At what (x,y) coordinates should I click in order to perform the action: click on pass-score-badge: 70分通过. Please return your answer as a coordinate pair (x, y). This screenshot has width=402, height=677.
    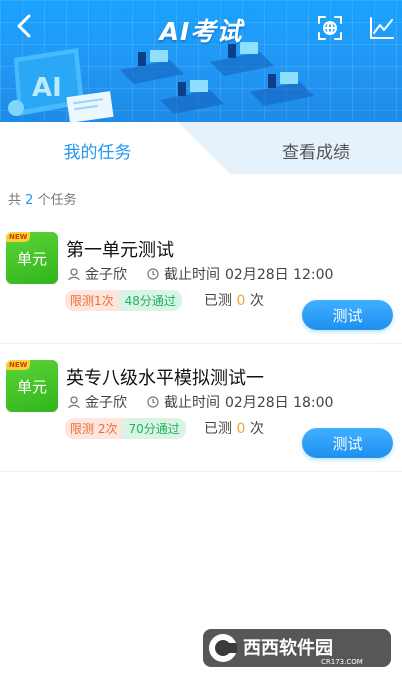
    Looking at the image, I should click on (154, 428).